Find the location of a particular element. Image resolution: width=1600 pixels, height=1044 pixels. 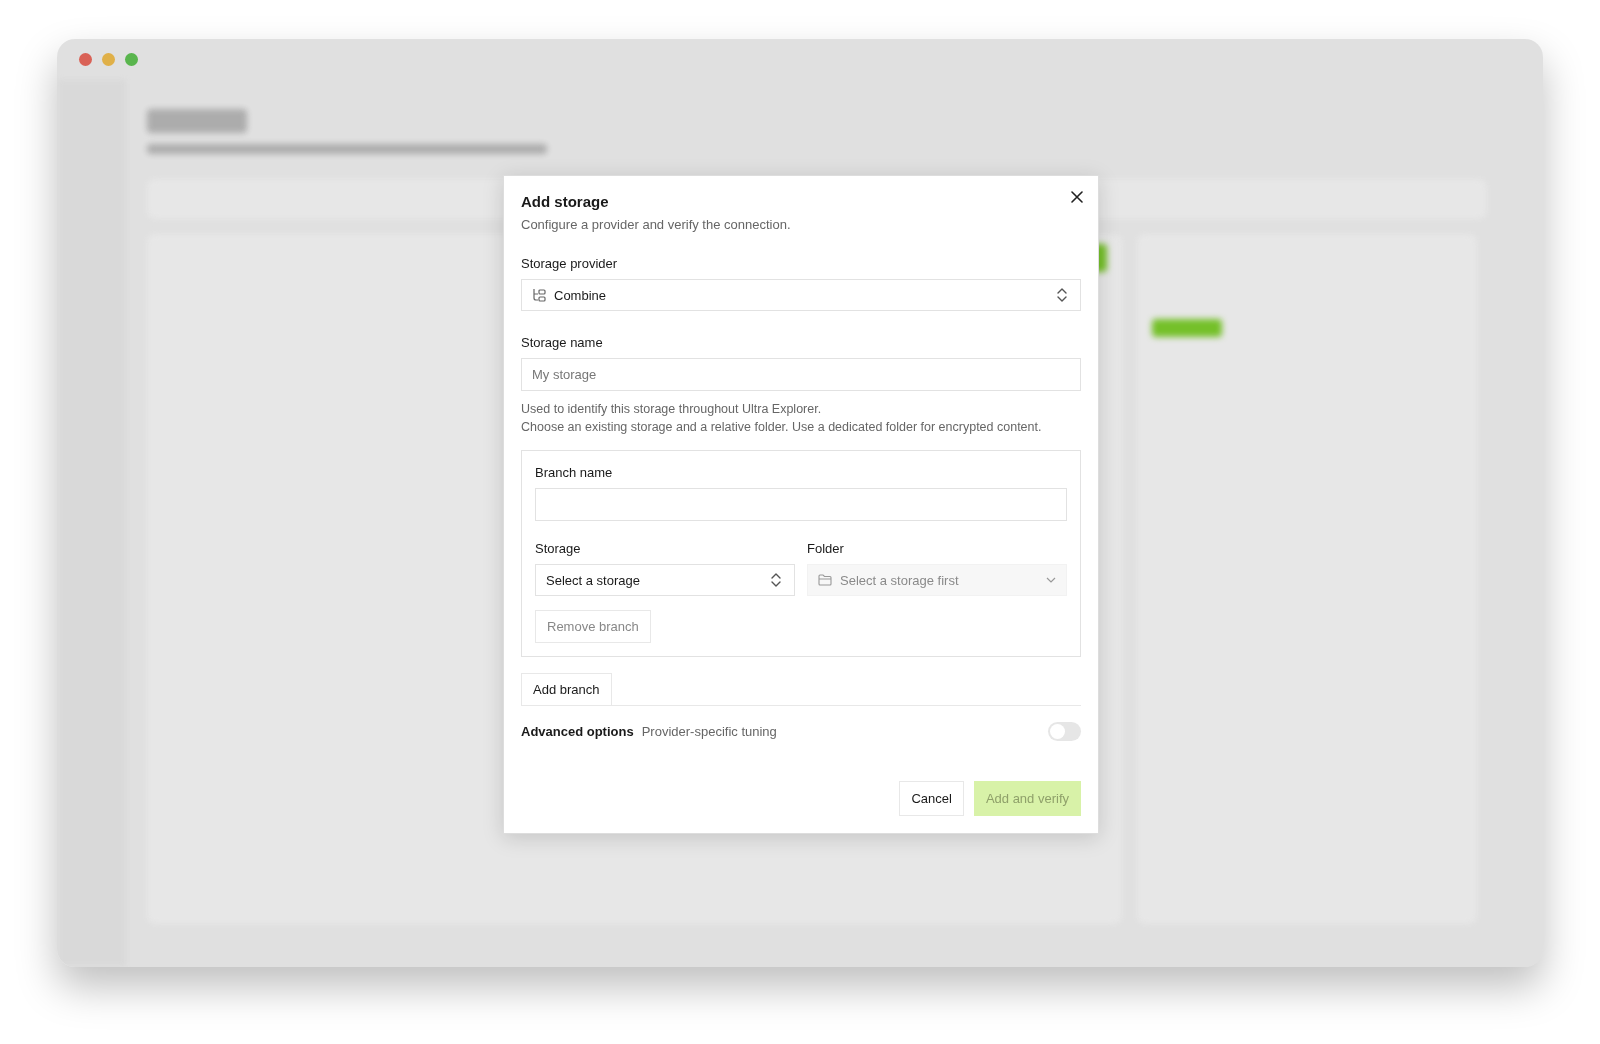

field-label: Storage is located at coordinates (558, 548).